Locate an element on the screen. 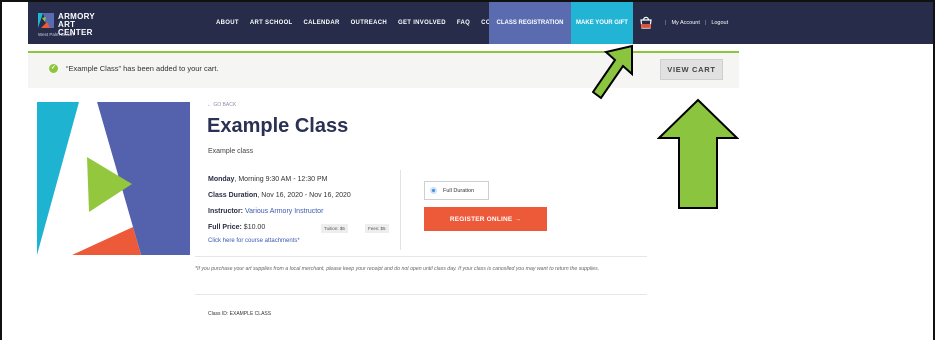  nav-faq: FAQ is located at coordinates (463, 23).